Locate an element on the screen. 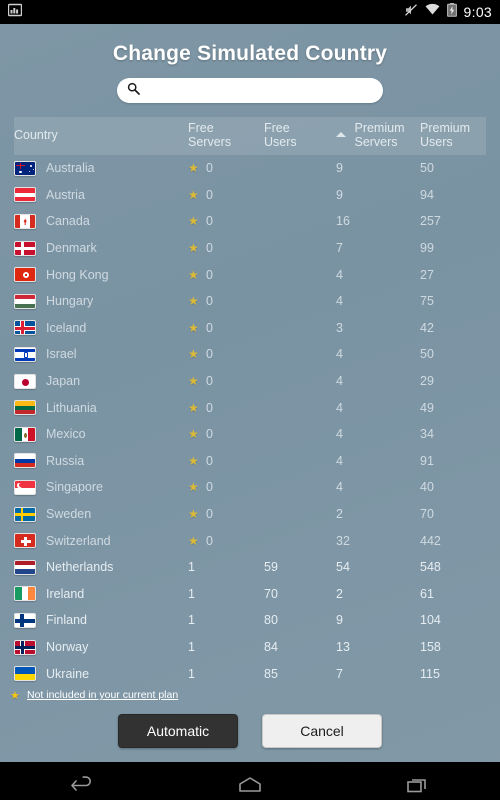 This screenshot has height=800, width=500. country-name-cell: Denmark is located at coordinates (71, 248).